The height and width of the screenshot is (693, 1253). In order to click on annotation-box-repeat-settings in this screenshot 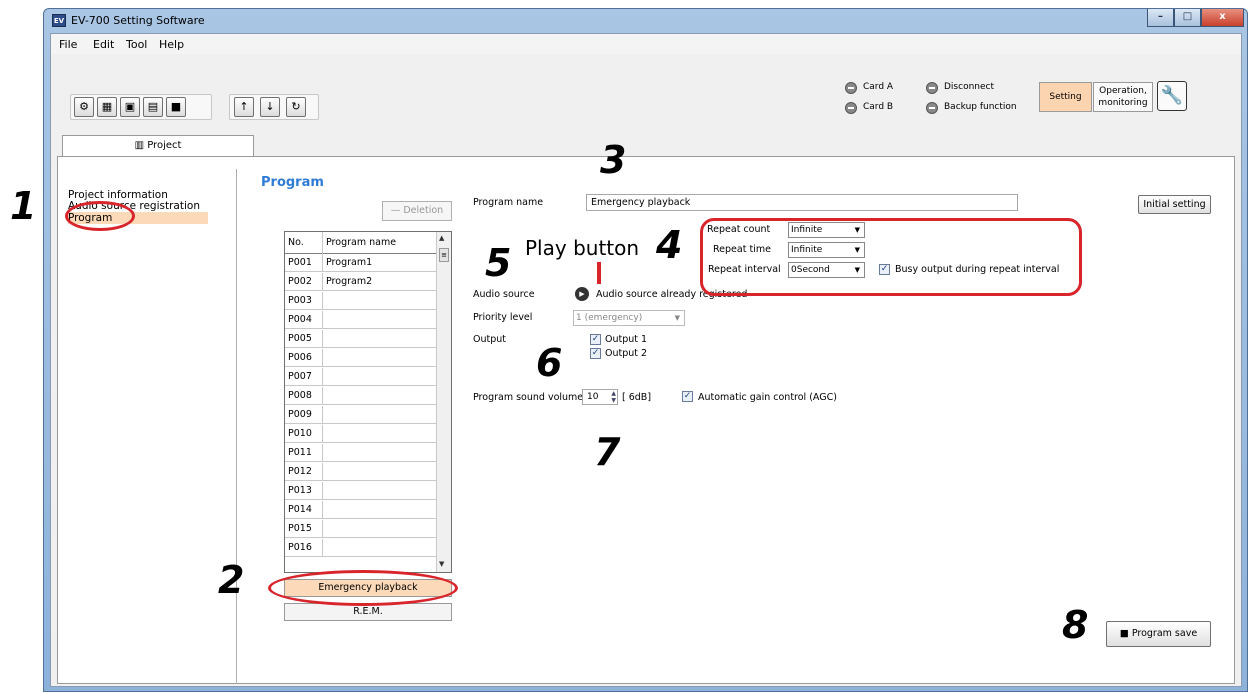, I will do `click(891, 257)`.